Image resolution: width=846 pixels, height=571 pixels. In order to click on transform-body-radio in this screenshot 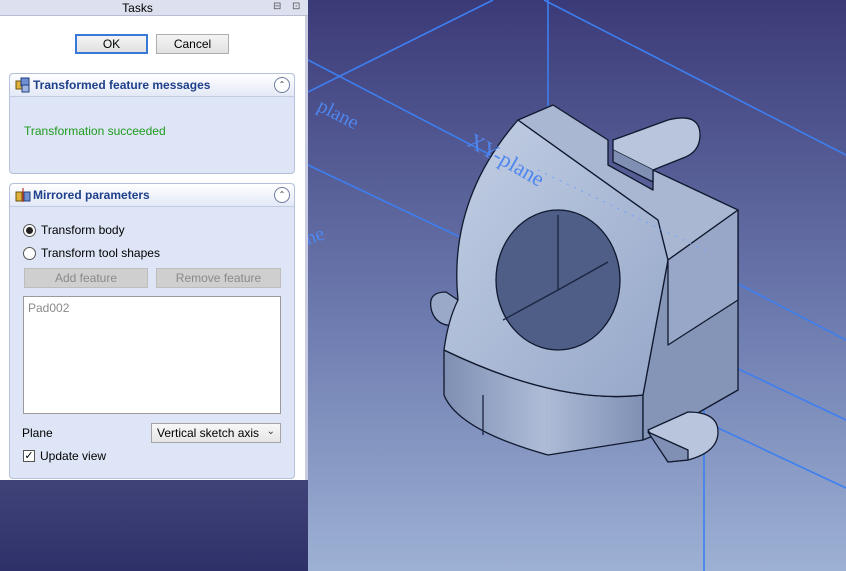, I will do `click(29, 230)`.